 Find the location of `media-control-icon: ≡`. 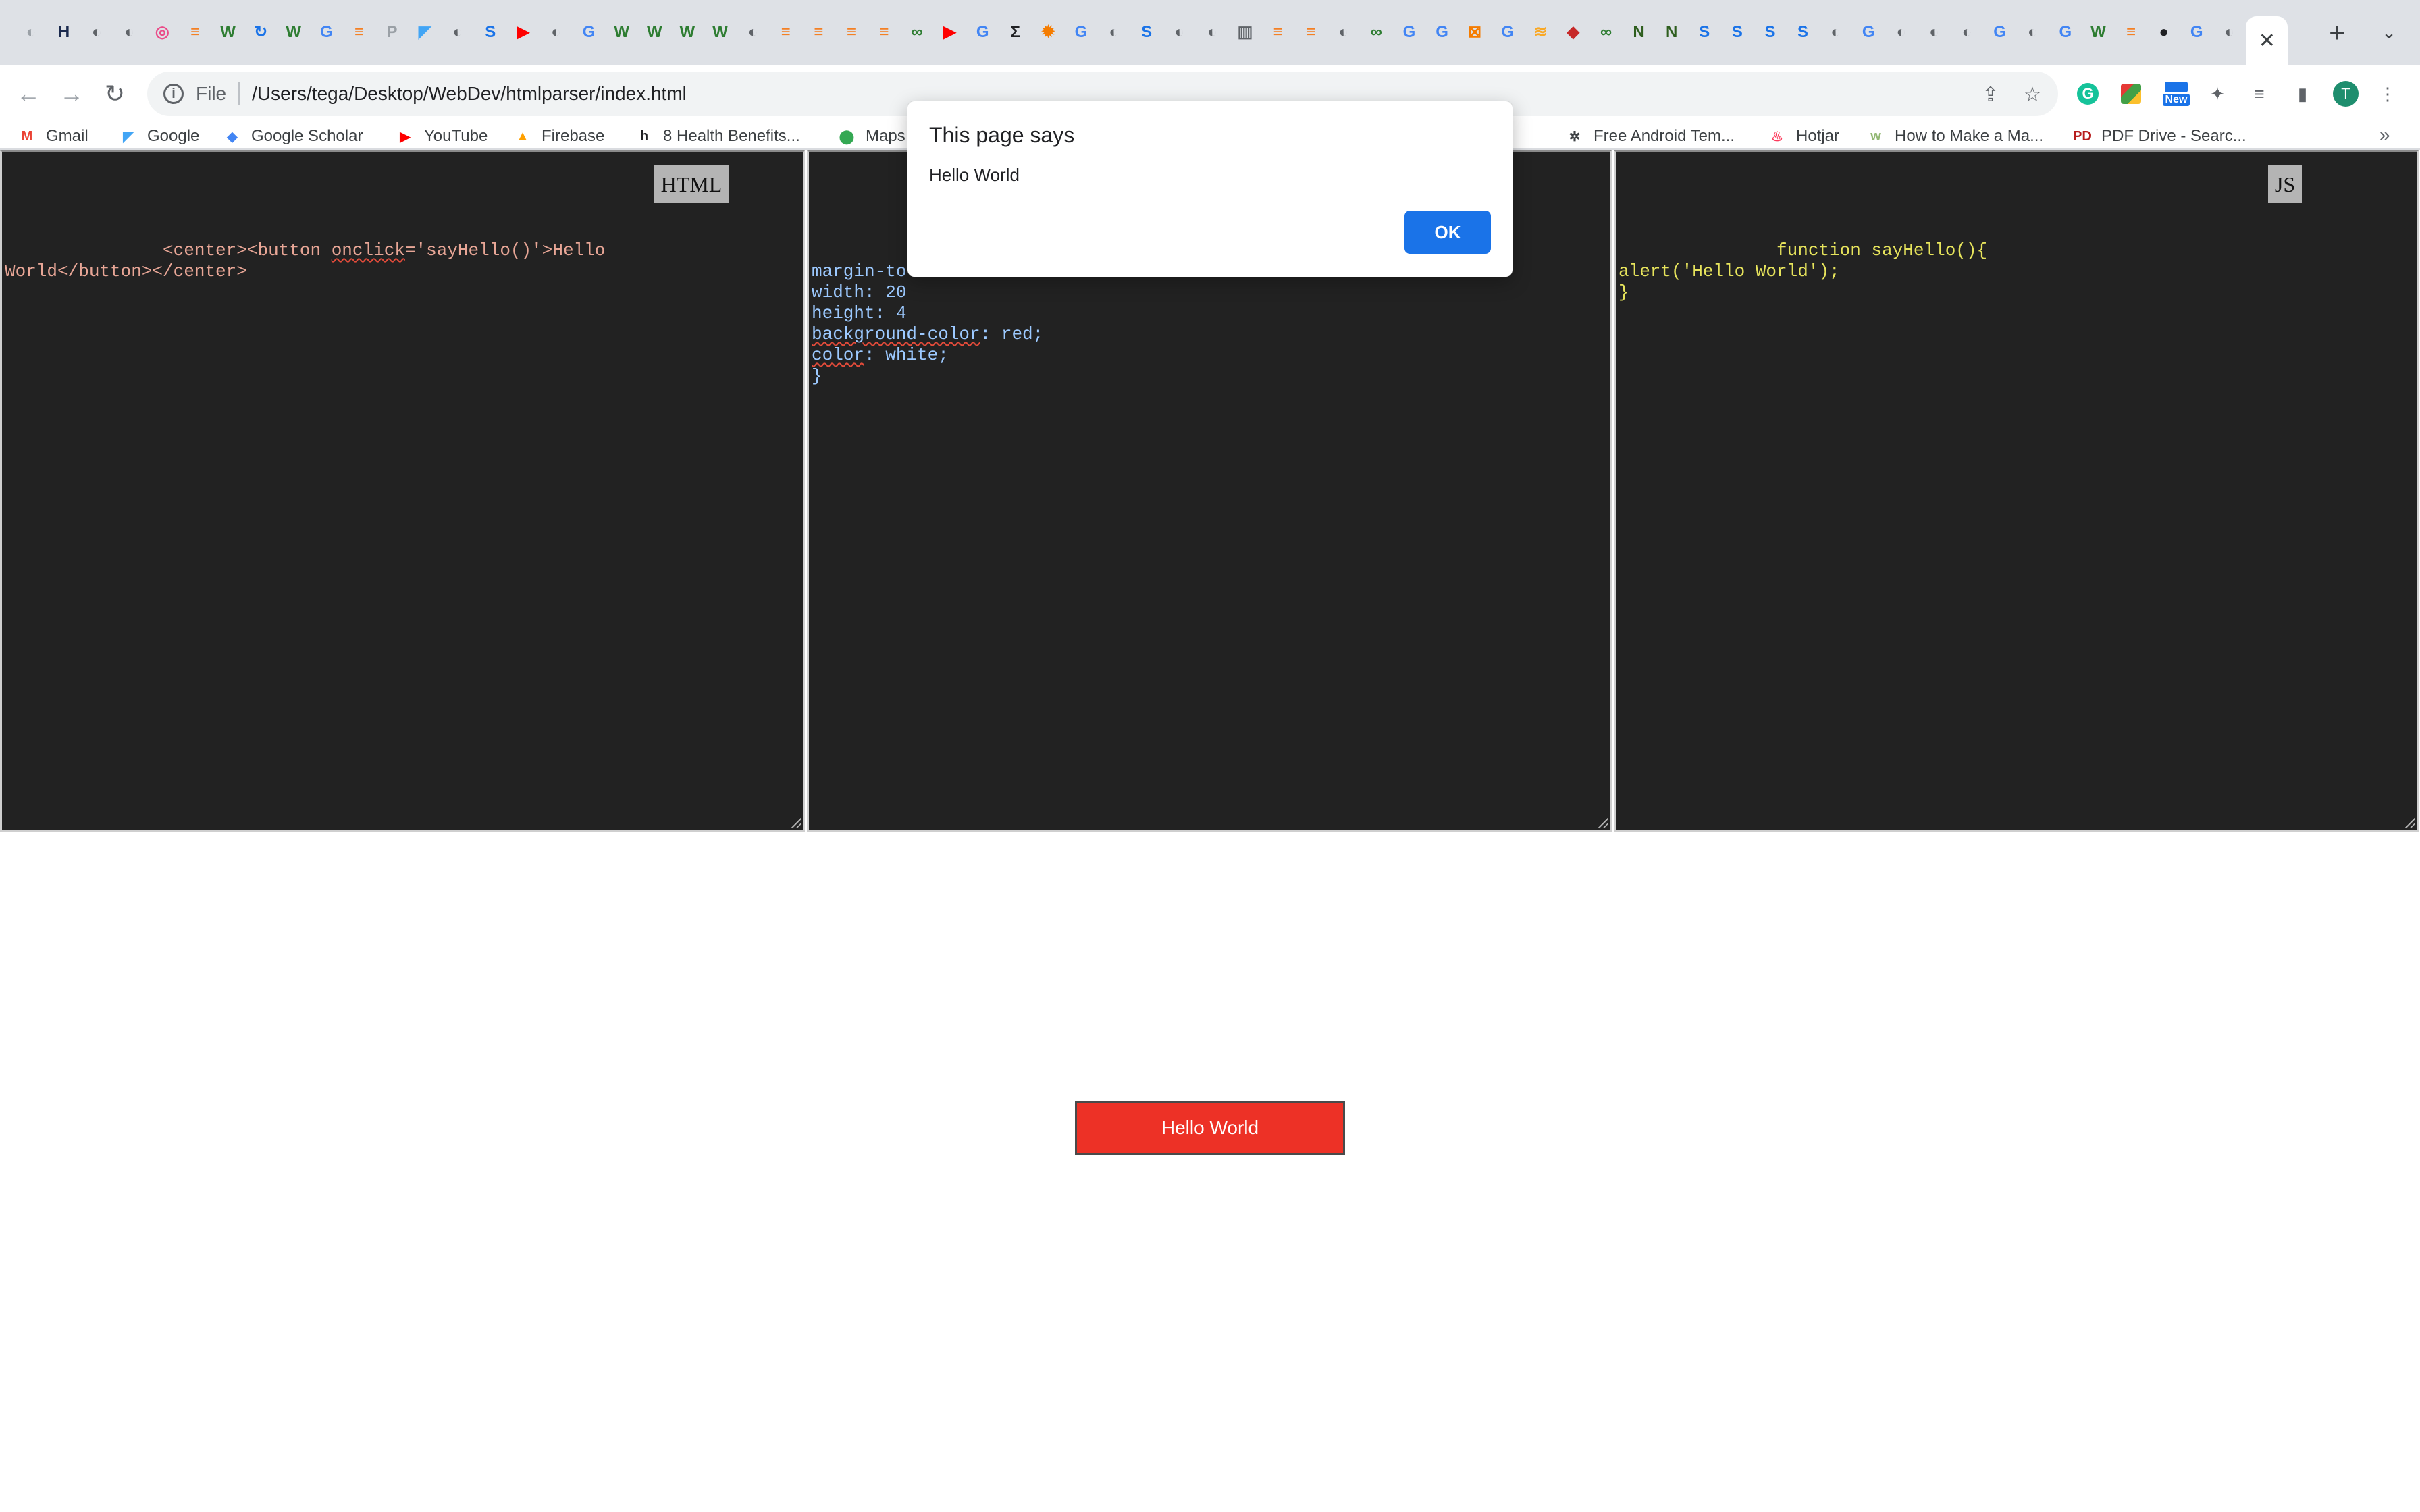

media-control-icon: ≡ is located at coordinates (2259, 93).